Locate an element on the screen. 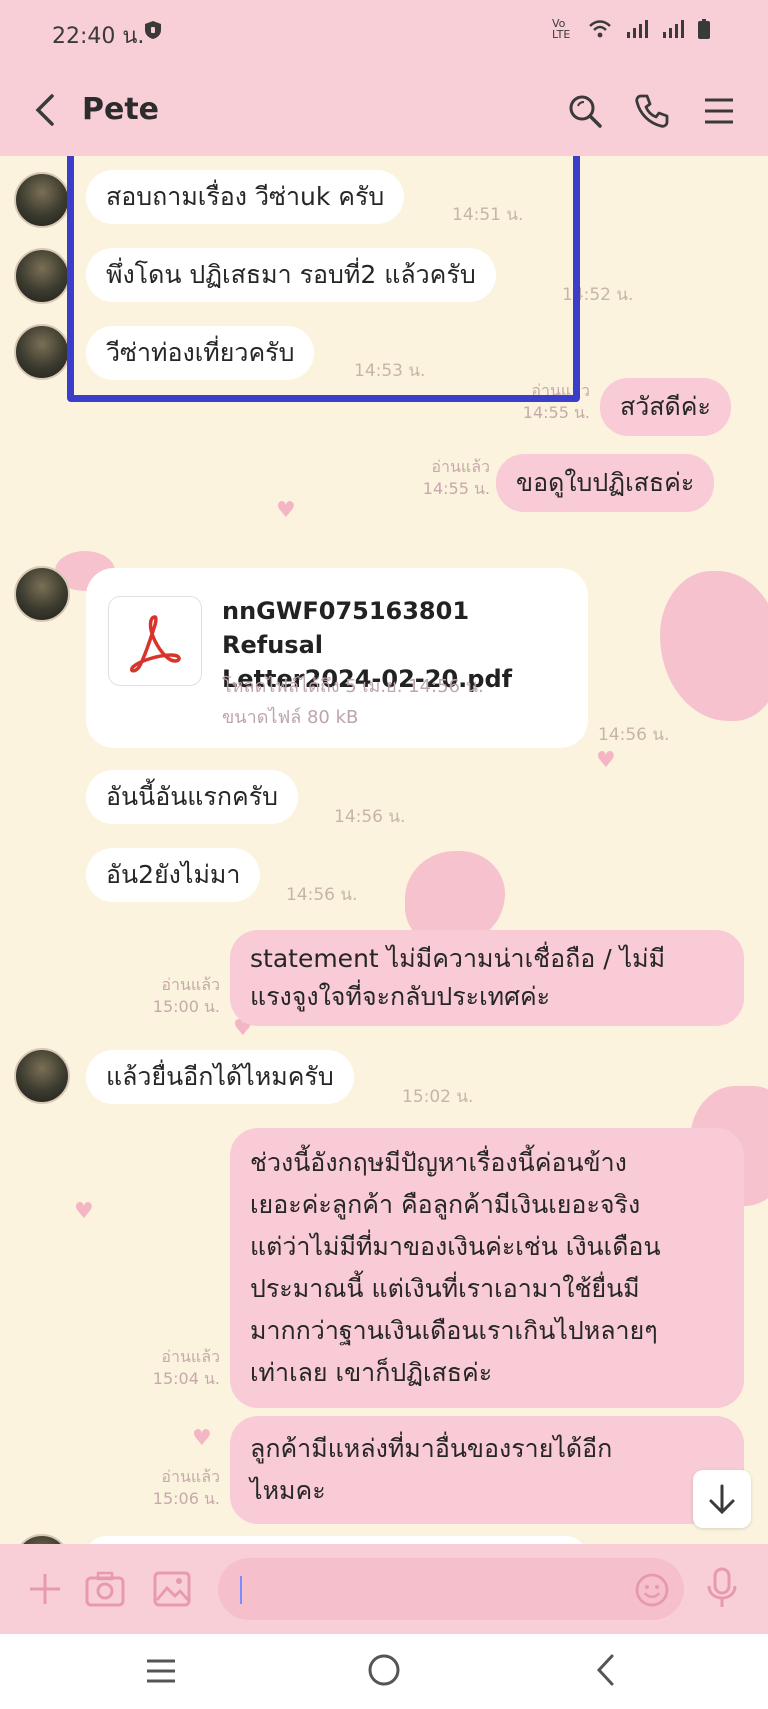 The image size is (768, 1709). message-text-line: แรงจูงใจที่จะกลับประเทศค่ะ is located at coordinates (400, 996).